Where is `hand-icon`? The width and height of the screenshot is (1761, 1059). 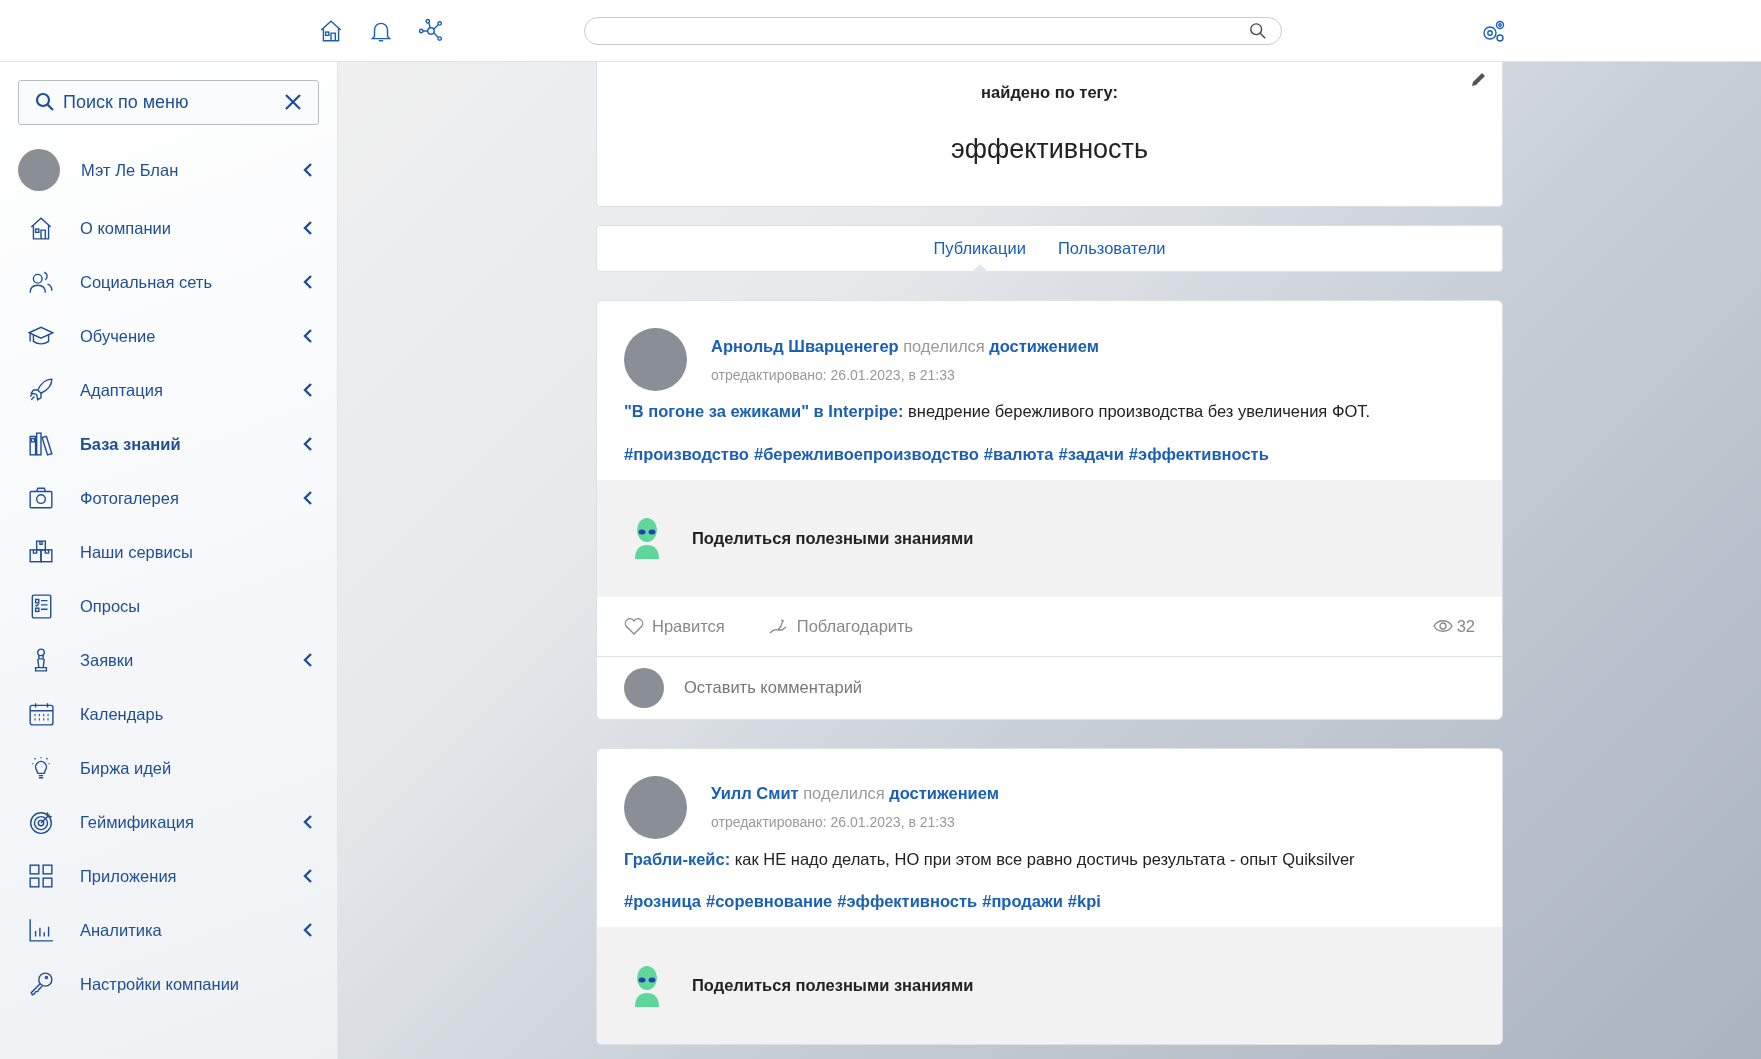 hand-icon is located at coordinates (778, 626).